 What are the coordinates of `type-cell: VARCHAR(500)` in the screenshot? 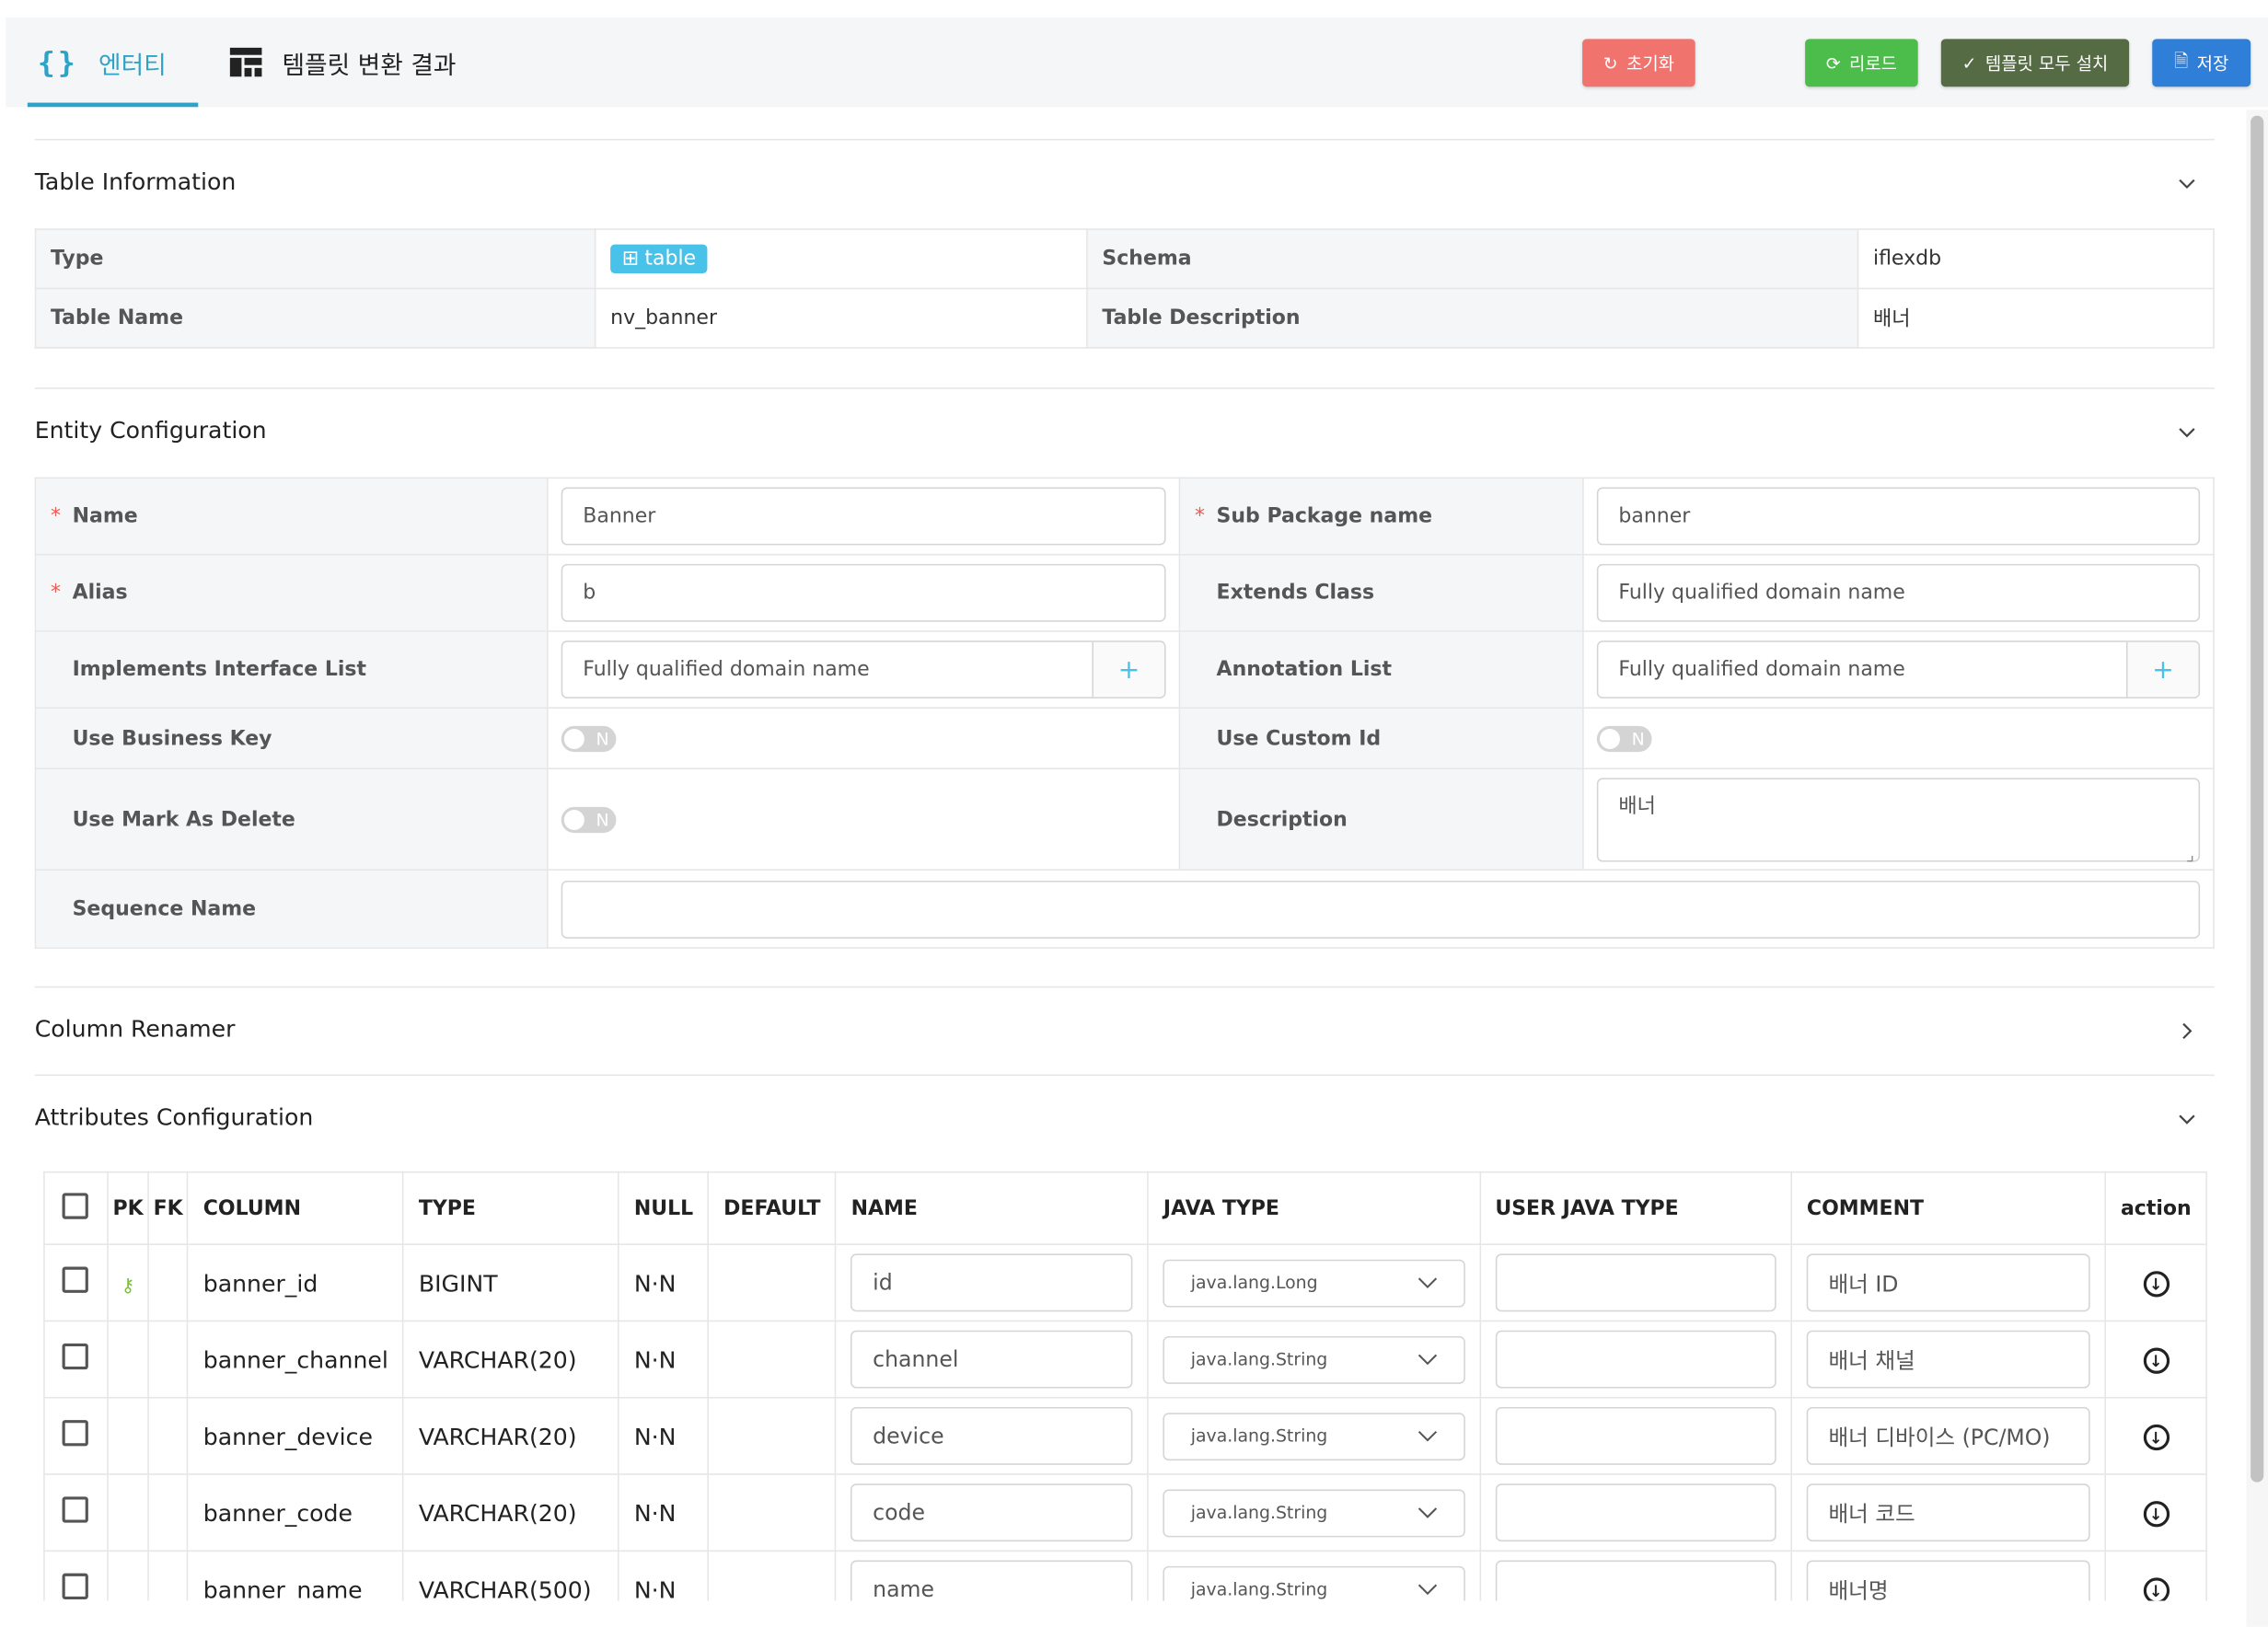 It's located at (511, 1575).